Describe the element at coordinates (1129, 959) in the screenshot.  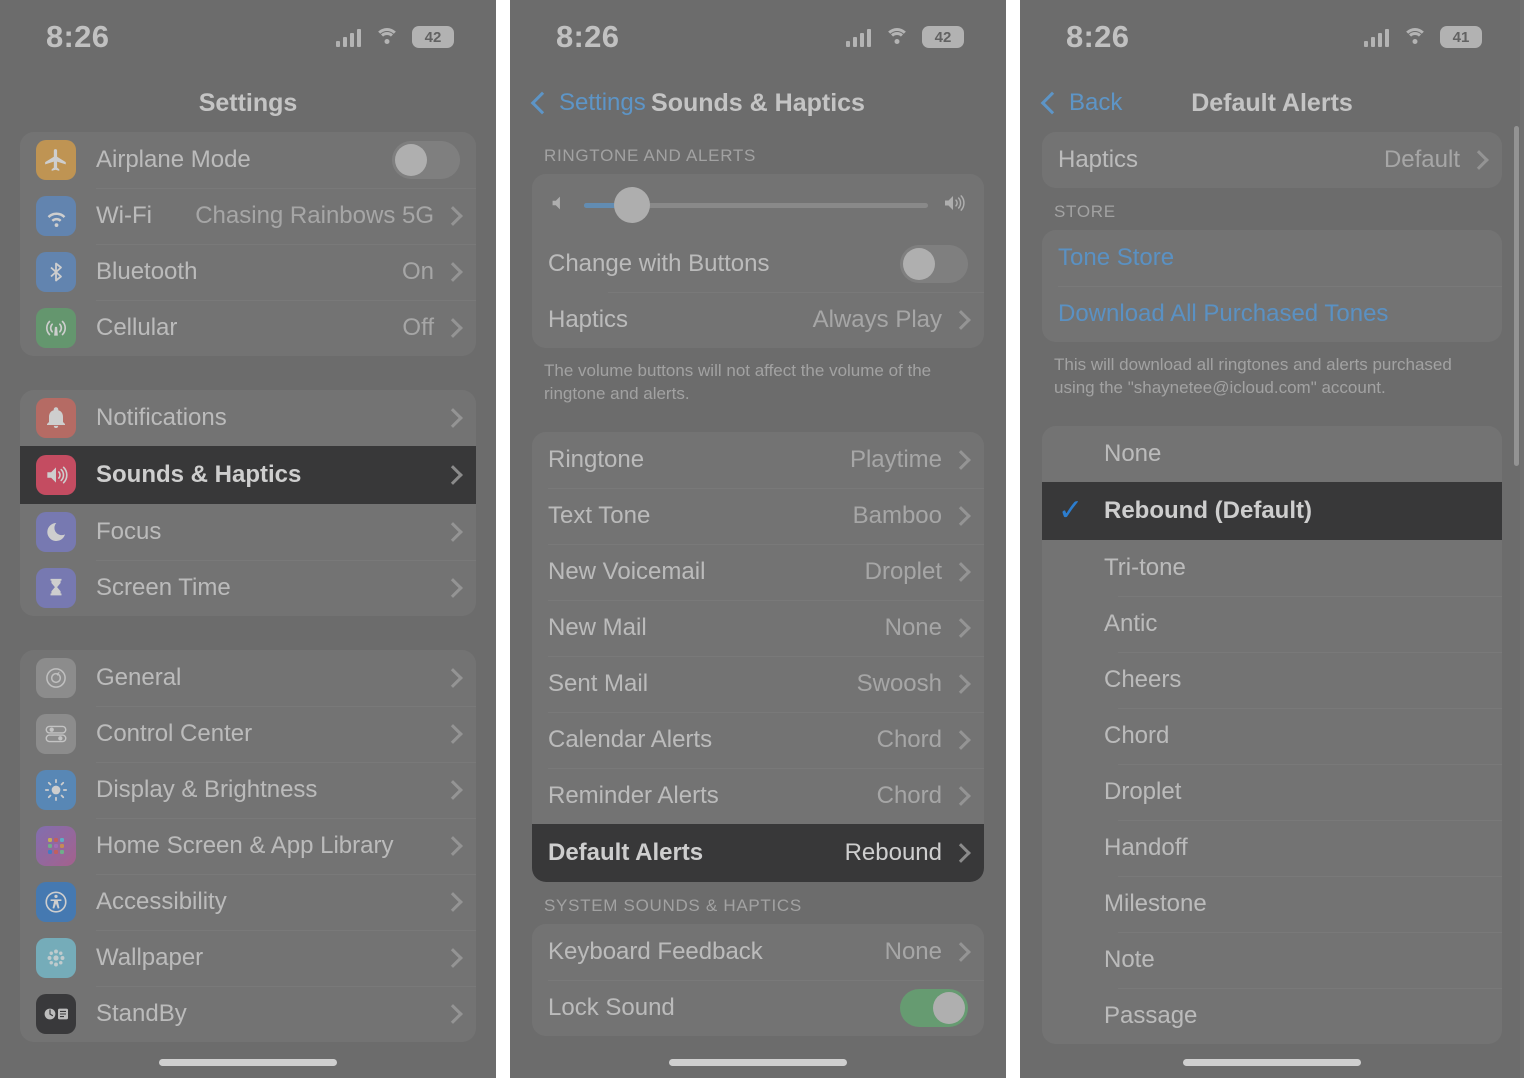
I see `row-label: Note` at that location.